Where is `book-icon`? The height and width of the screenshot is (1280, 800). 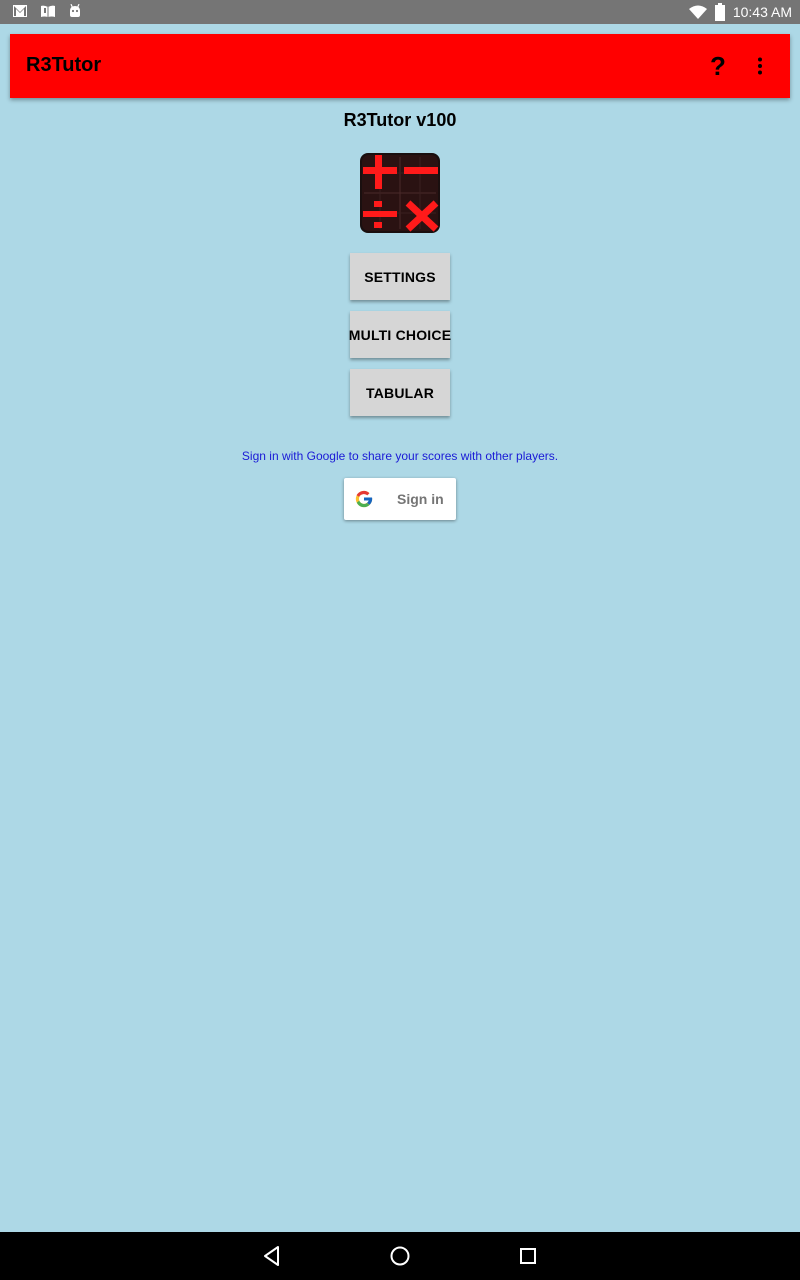 book-icon is located at coordinates (48, 11).